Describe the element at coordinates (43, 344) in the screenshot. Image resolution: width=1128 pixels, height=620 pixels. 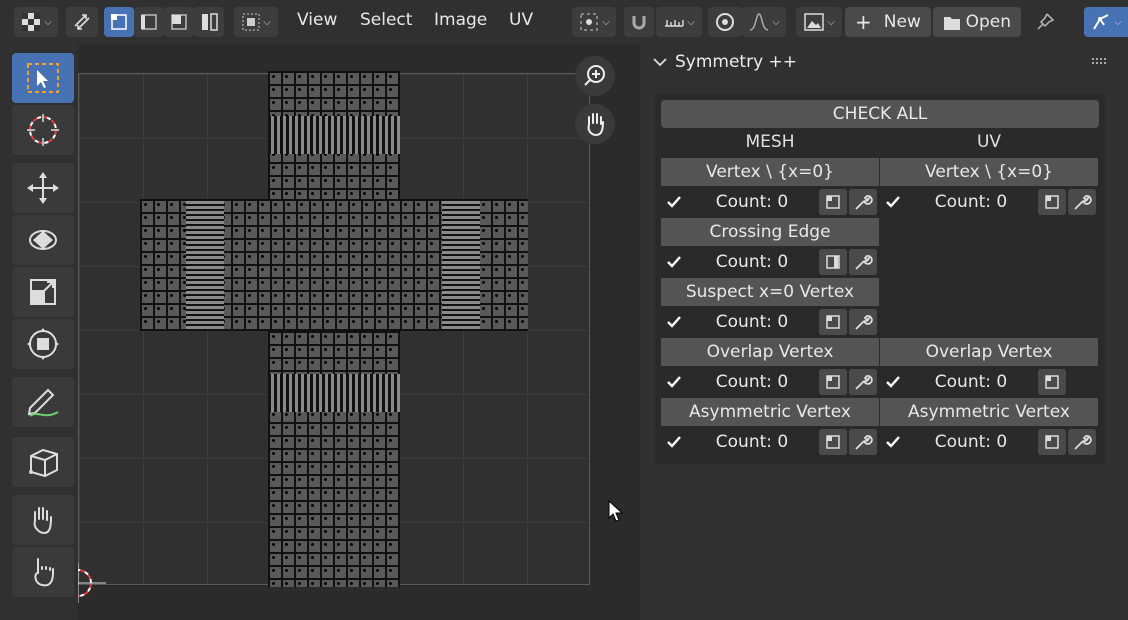
I see `transform-tool` at that location.